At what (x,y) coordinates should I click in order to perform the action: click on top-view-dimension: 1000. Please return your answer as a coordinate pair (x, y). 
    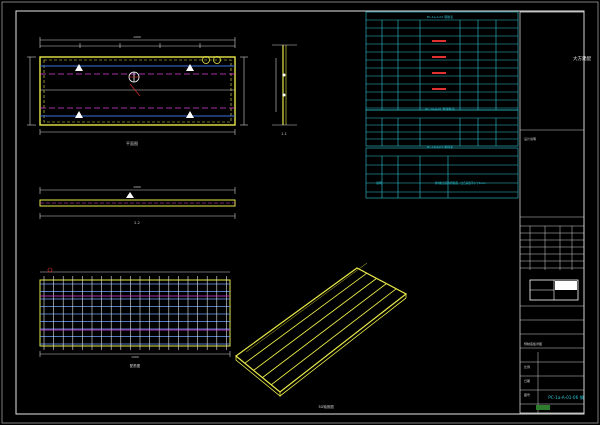
    Looking at the image, I should click on (137, 37).